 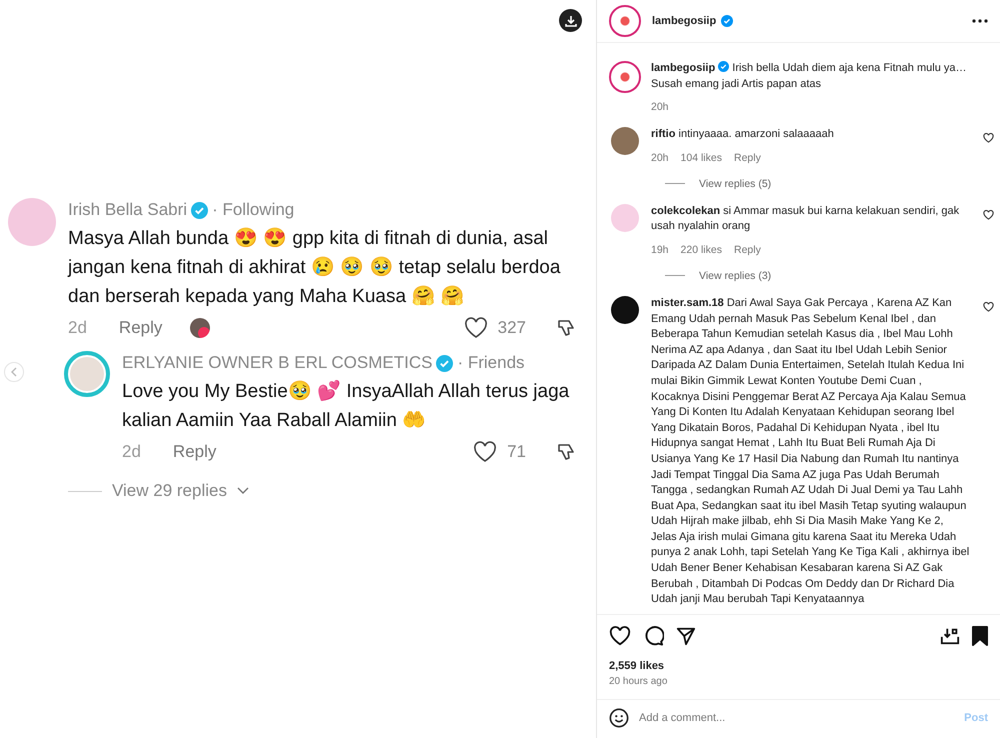 What do you see at coordinates (660, 107) in the screenshot?
I see `caption-time: 20h` at bounding box center [660, 107].